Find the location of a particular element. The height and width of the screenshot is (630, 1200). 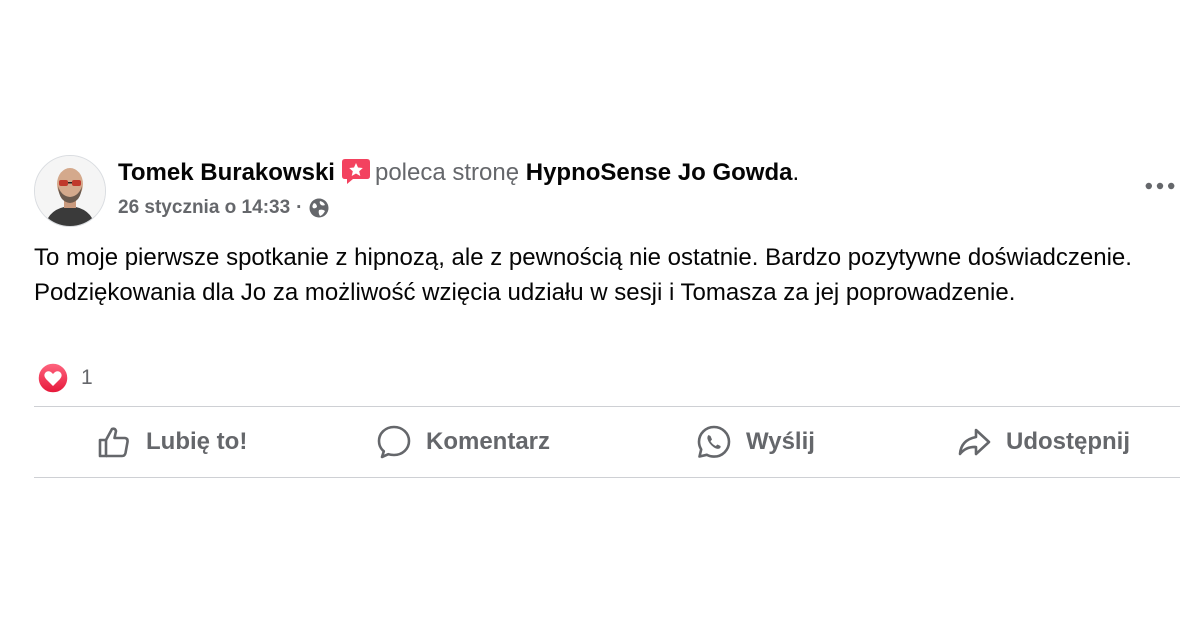

send-label: Wyślij is located at coordinates (780, 441).